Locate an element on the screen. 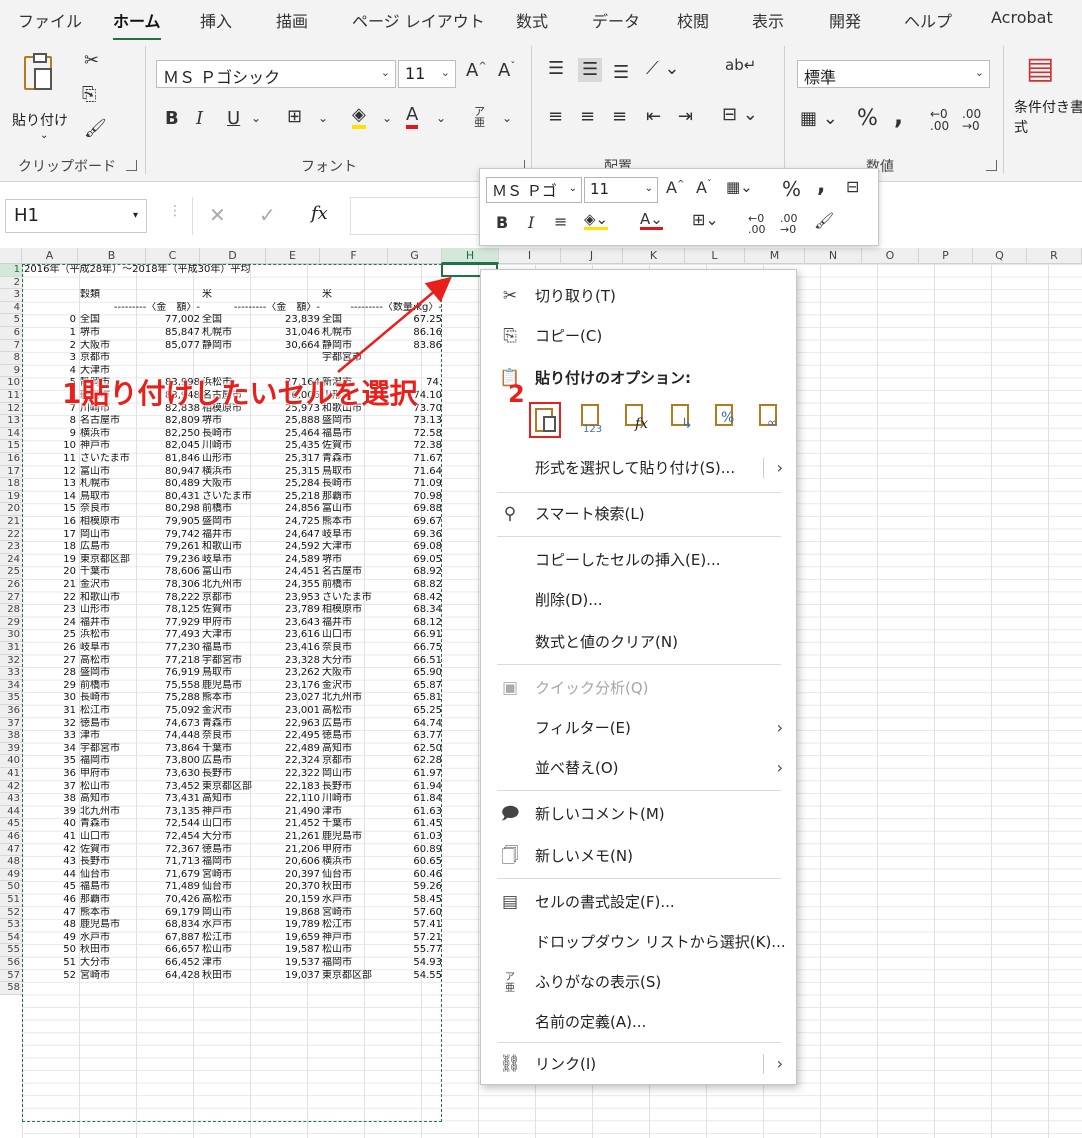 This screenshot has height=1138, width=1082. step-1-annotation: 1貼り付けしたいセルを選択 is located at coordinates (240, 392).